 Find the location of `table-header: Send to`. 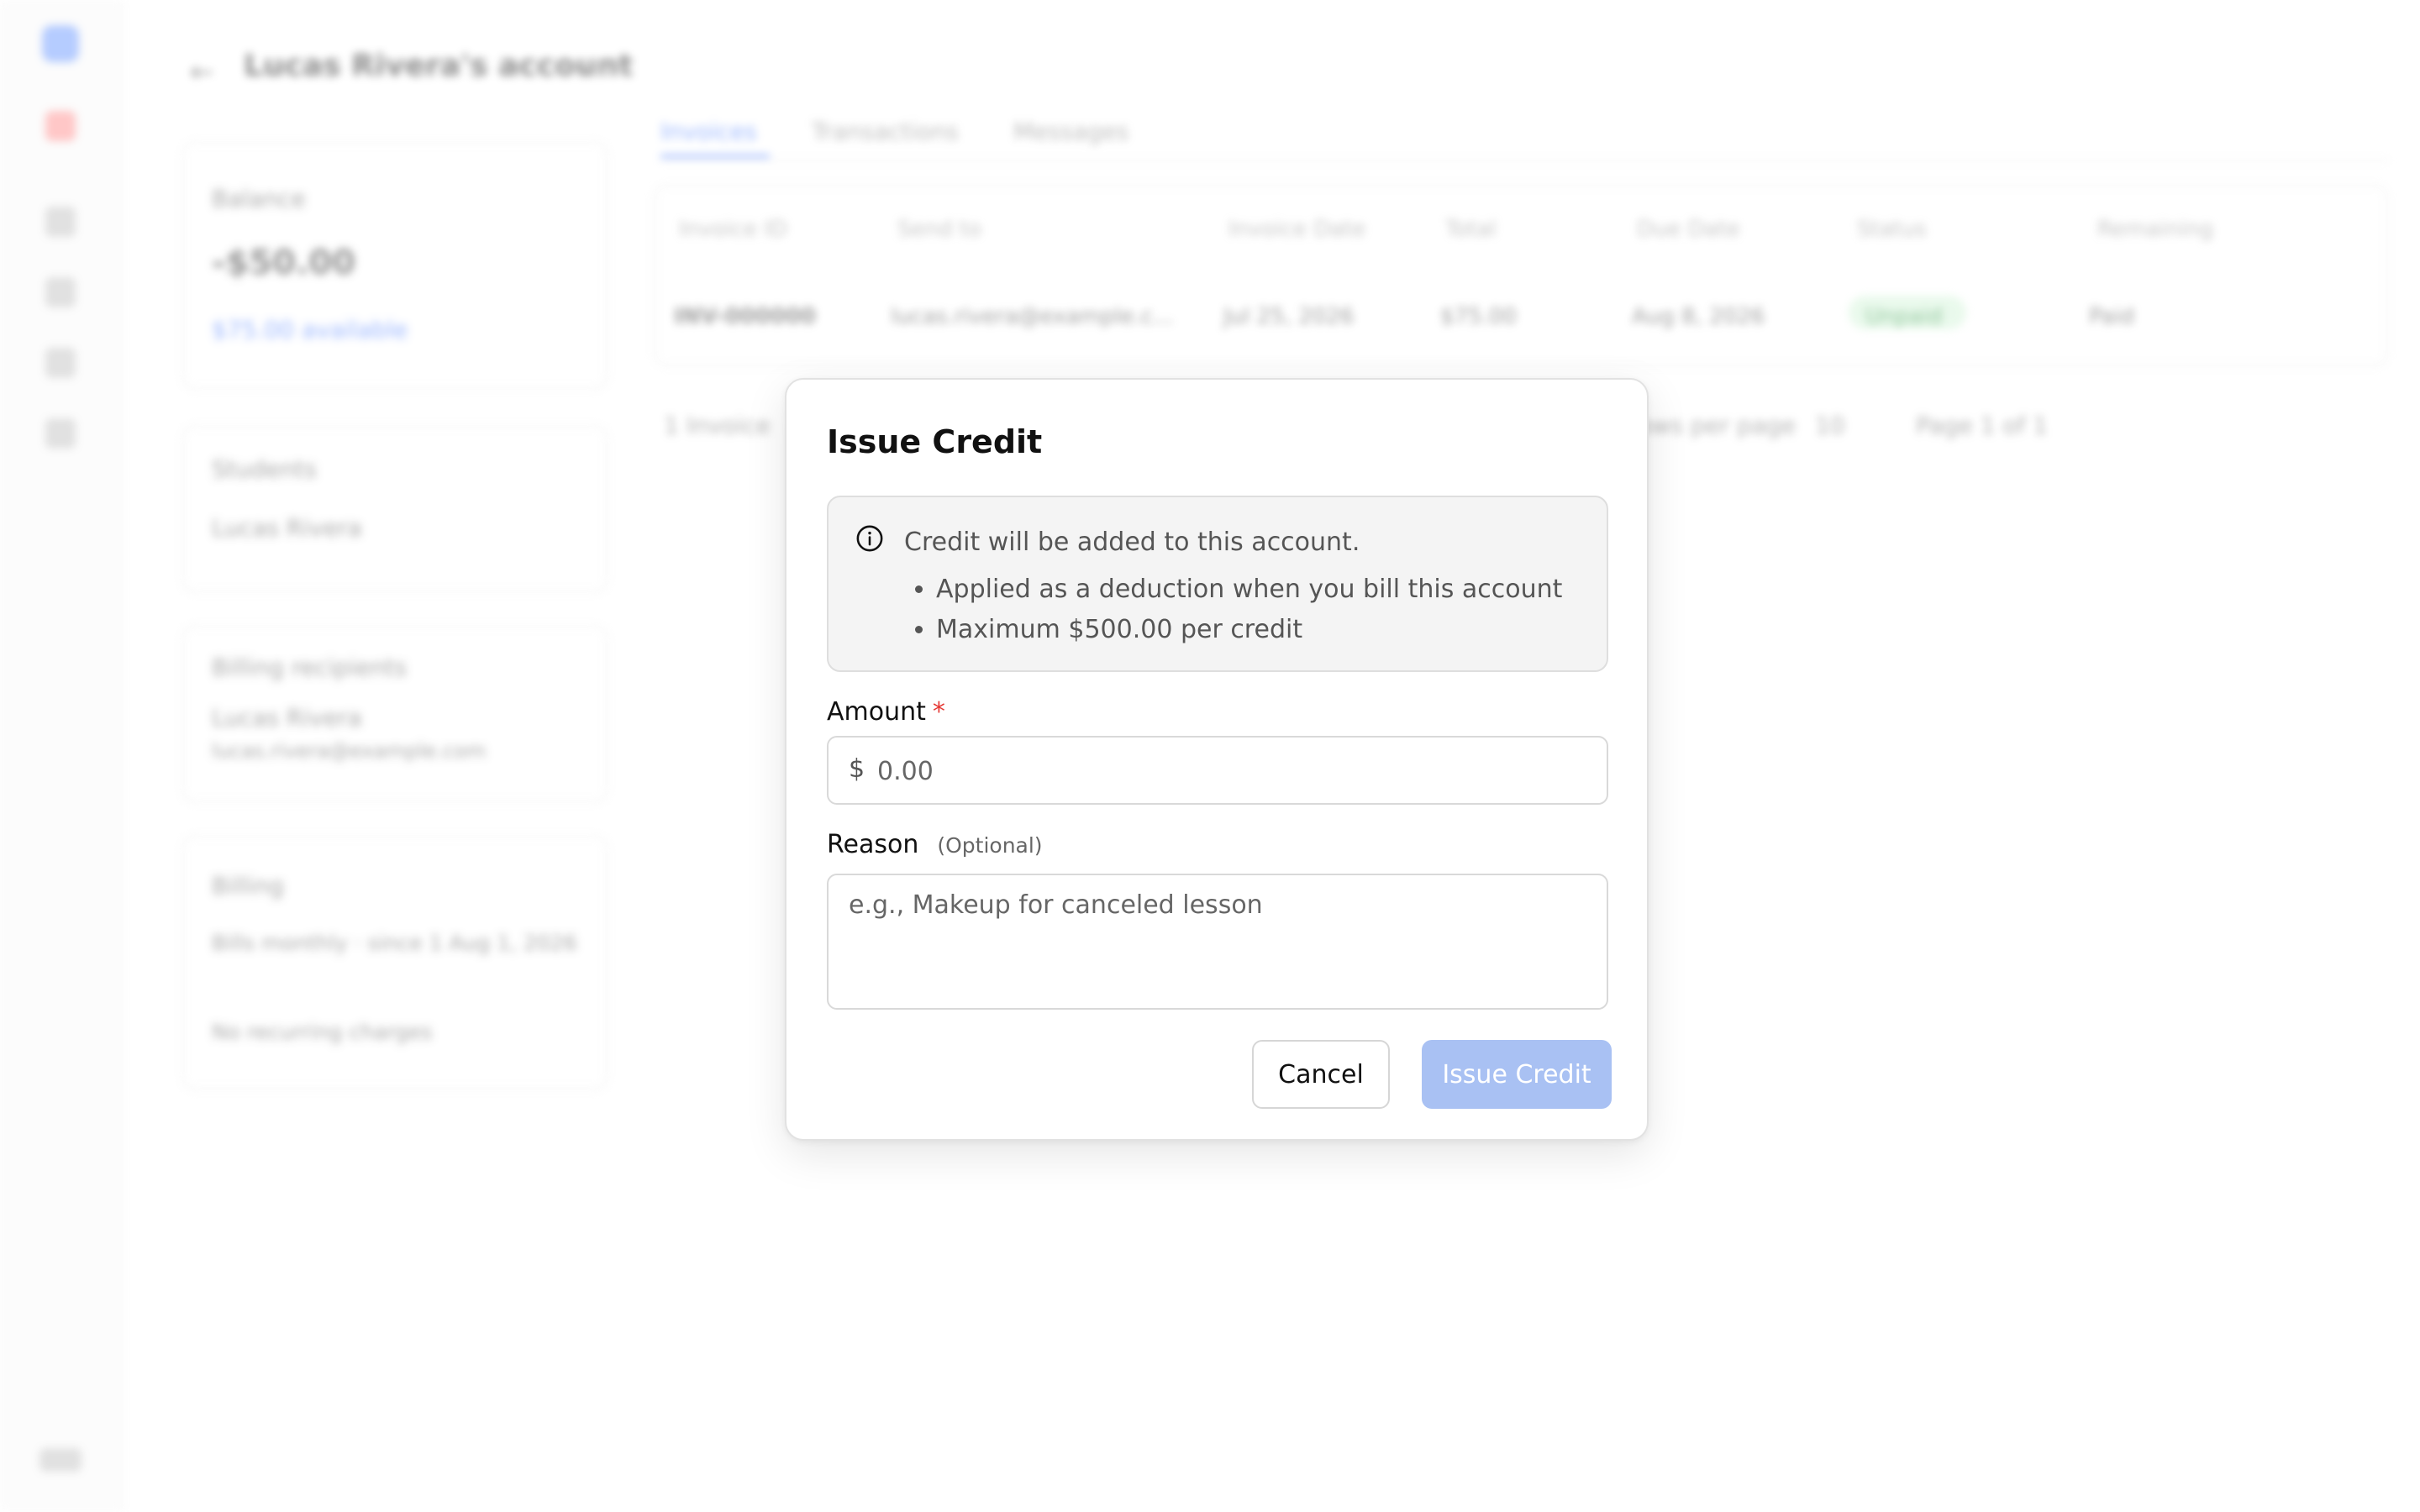

table-header: Send to is located at coordinates (939, 229).